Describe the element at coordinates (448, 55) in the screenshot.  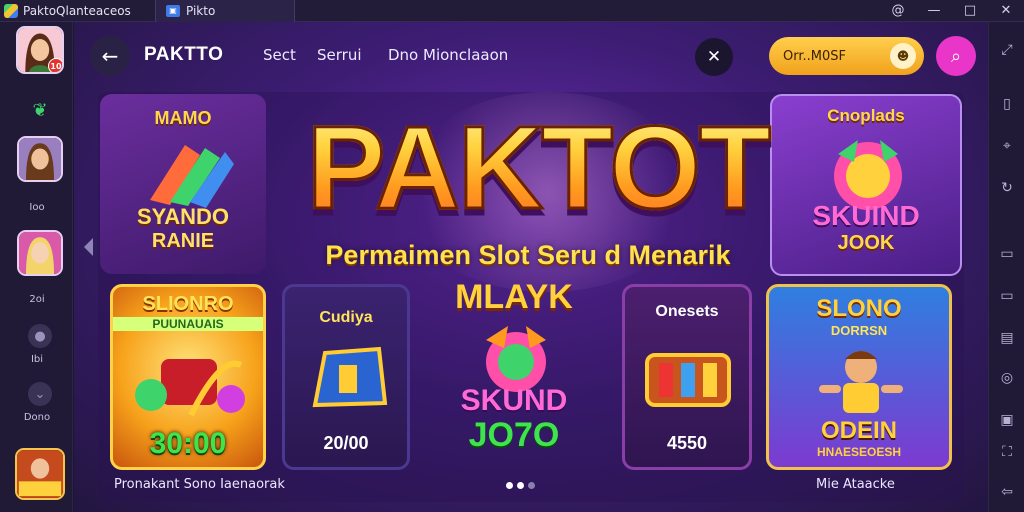
I see `nav-link-dno: Dno Mionclaaon` at that location.